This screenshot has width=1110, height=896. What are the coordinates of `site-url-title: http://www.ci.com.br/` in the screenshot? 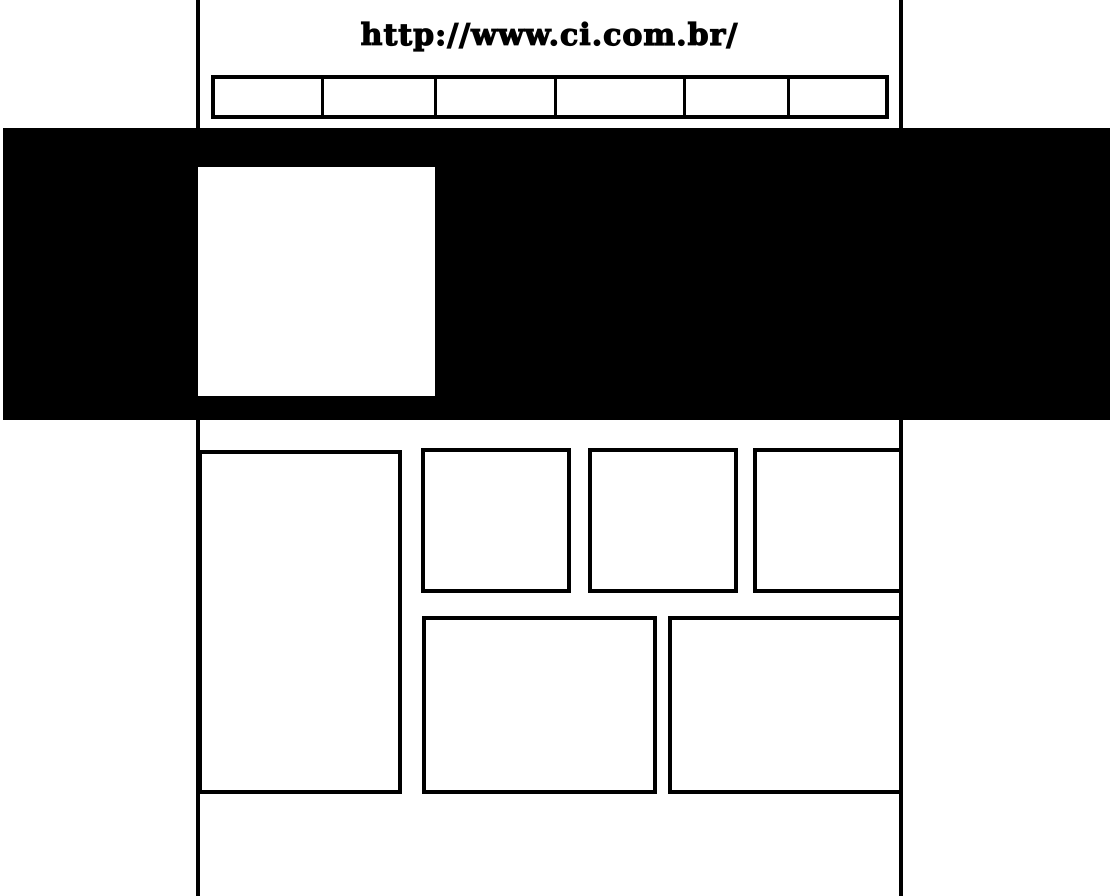 It's located at (549, 36).